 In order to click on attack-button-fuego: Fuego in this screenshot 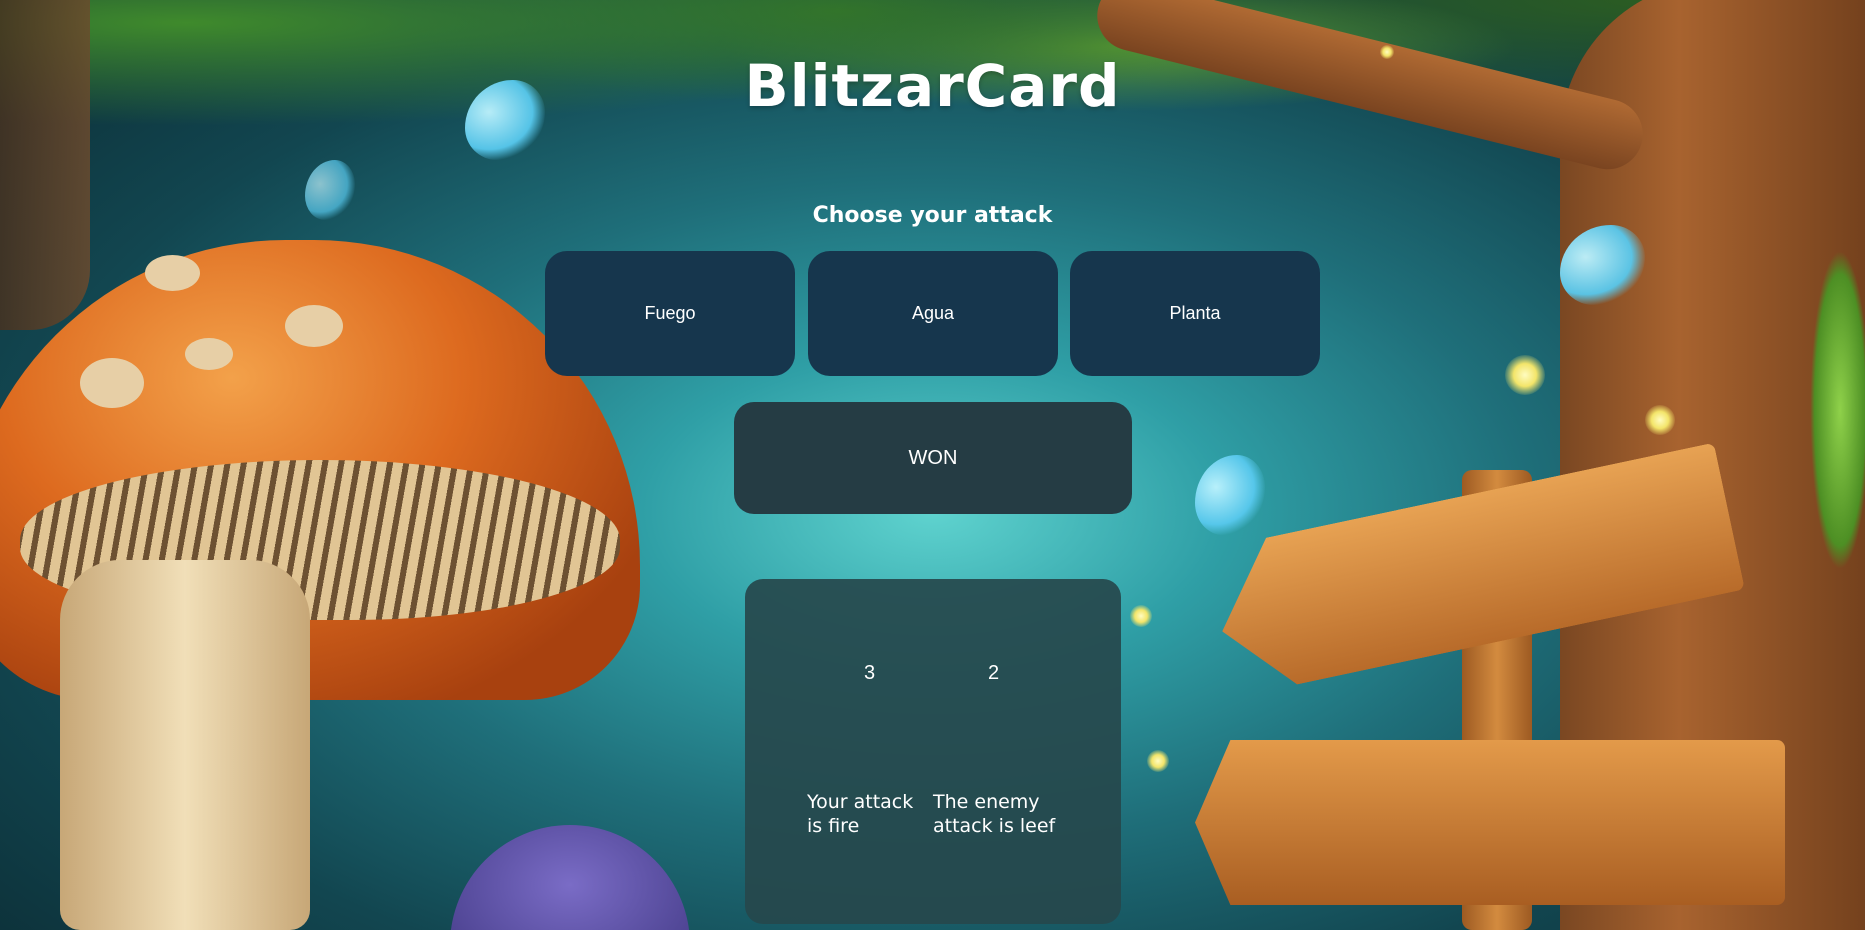, I will do `click(670, 313)`.